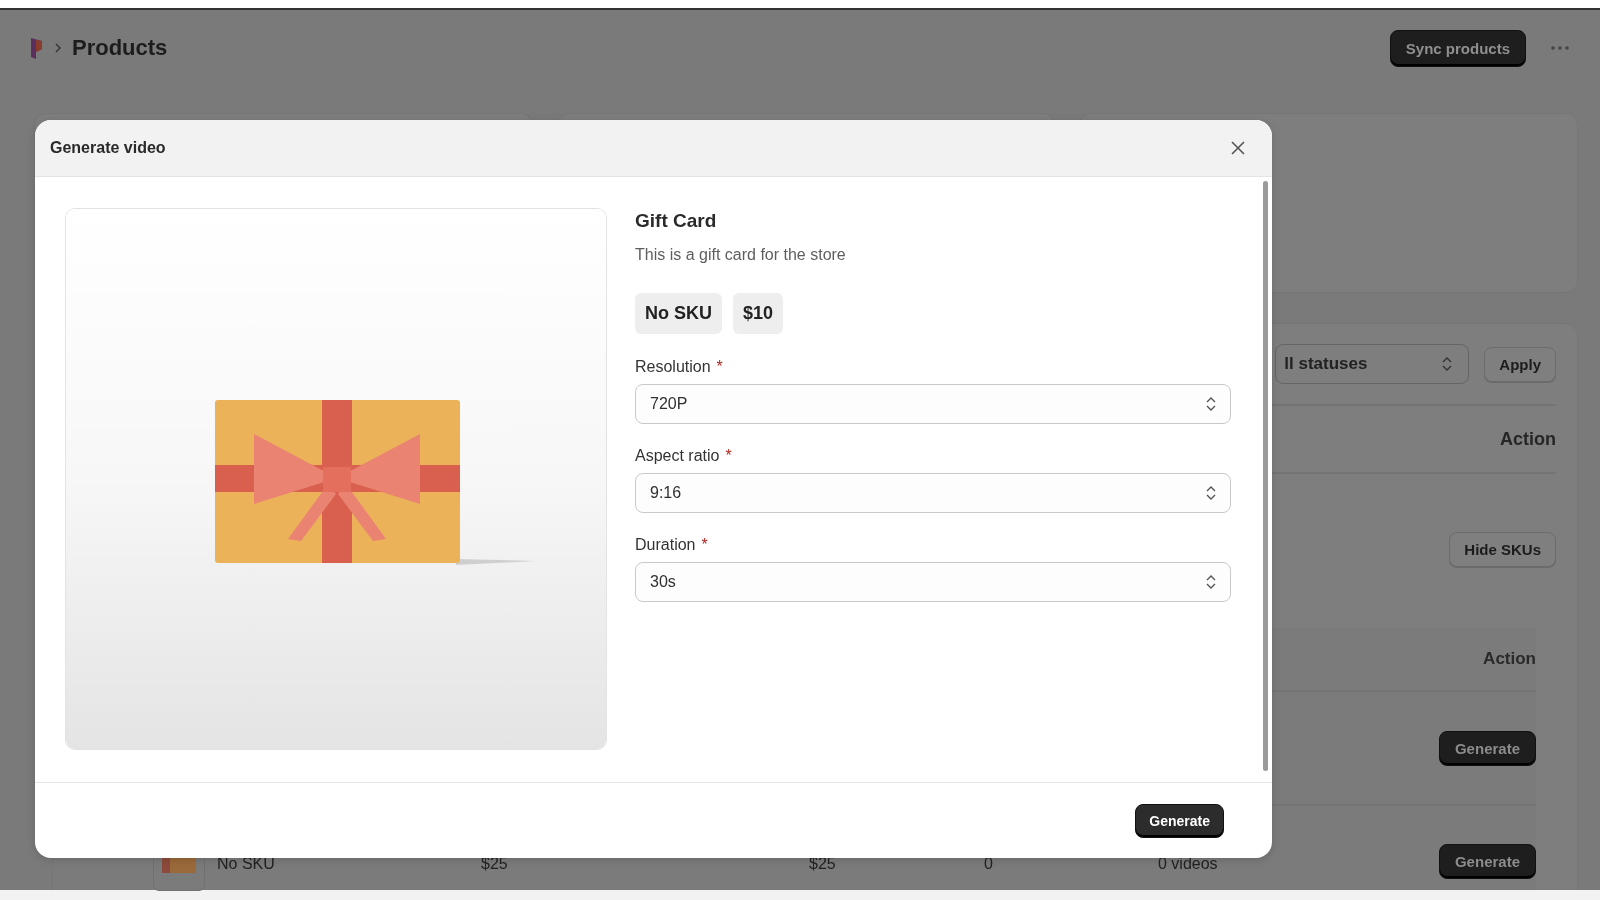  Describe the element at coordinates (741, 255) in the screenshot. I see `product-description: This is a gift card for the store` at that location.